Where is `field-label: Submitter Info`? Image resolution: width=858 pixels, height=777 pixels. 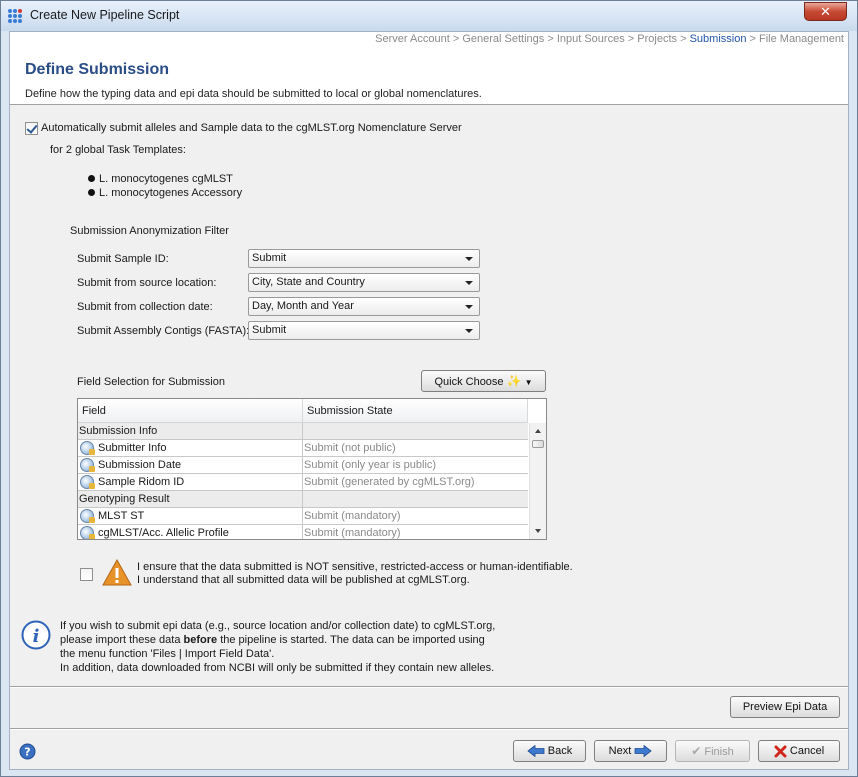 field-label: Submitter Info is located at coordinates (132, 448).